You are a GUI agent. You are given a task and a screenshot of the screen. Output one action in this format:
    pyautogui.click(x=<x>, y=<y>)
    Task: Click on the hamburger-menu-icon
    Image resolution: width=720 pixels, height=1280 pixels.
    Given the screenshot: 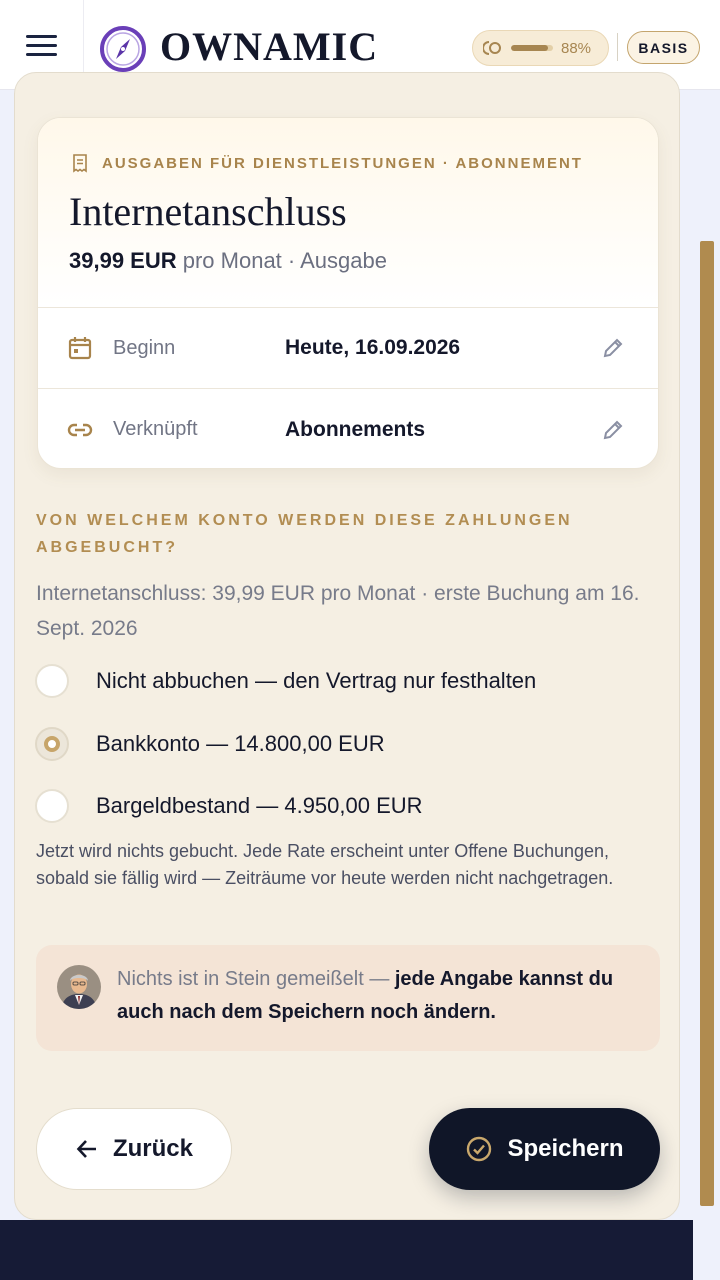 What is the action you would take?
    pyautogui.click(x=41, y=36)
    